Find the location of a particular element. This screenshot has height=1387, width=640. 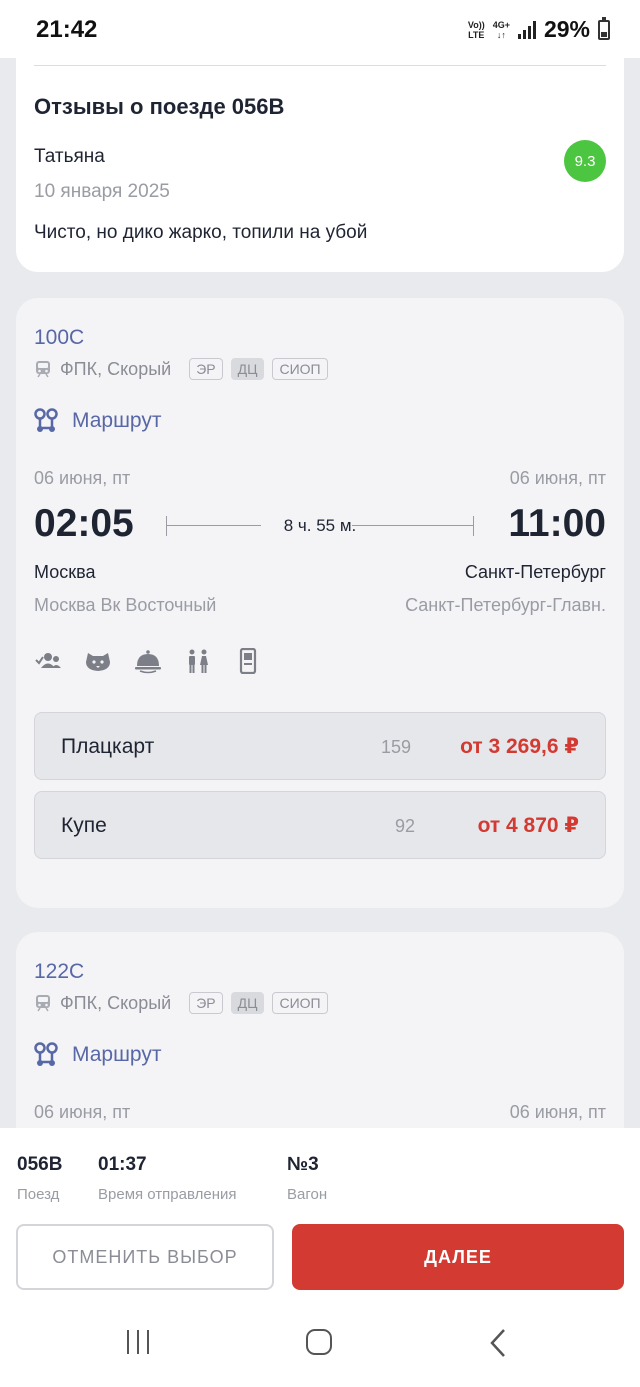

eticket-icon is located at coordinates (248, 661).